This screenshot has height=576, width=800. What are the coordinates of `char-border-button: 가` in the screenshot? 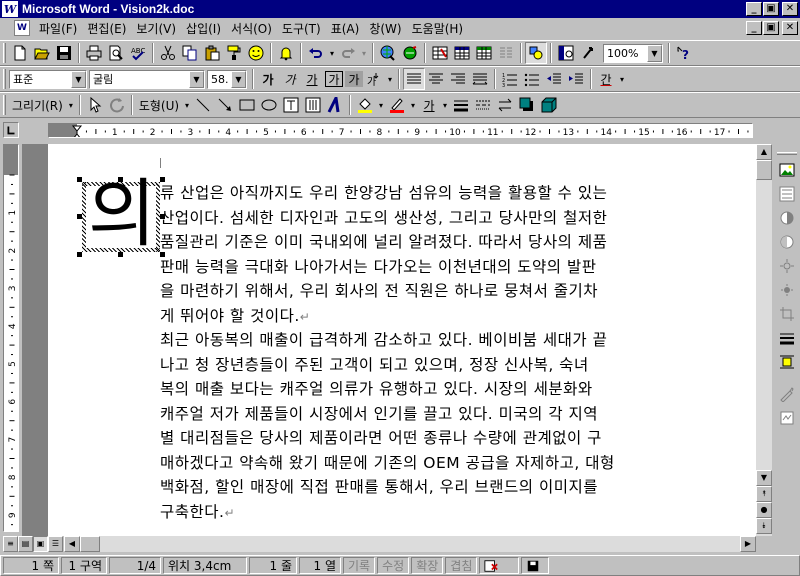 It's located at (334, 79).